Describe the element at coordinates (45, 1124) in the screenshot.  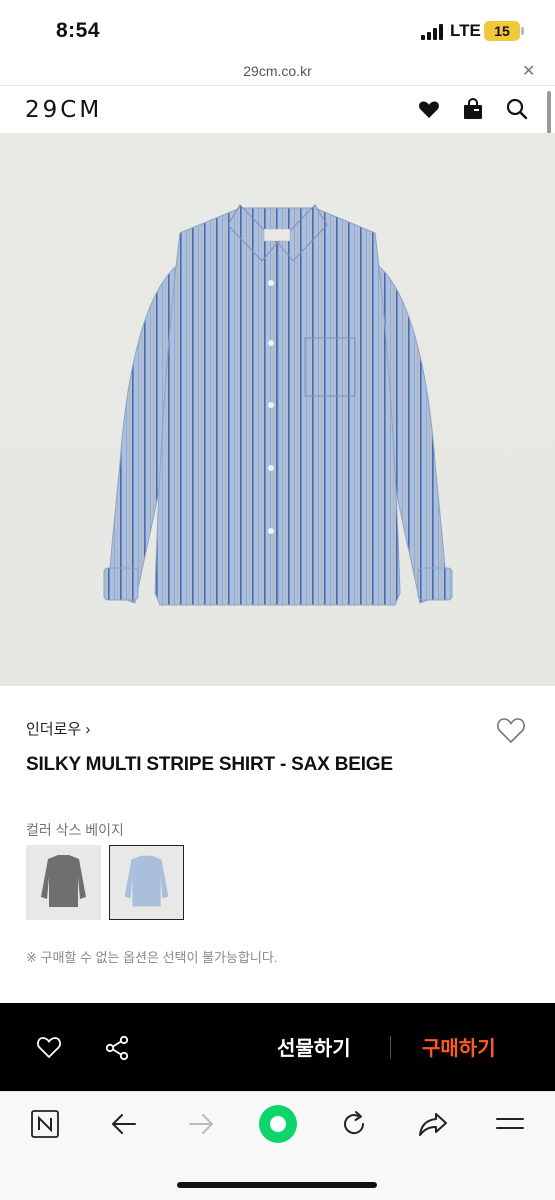
I see `naver-n-icon` at that location.